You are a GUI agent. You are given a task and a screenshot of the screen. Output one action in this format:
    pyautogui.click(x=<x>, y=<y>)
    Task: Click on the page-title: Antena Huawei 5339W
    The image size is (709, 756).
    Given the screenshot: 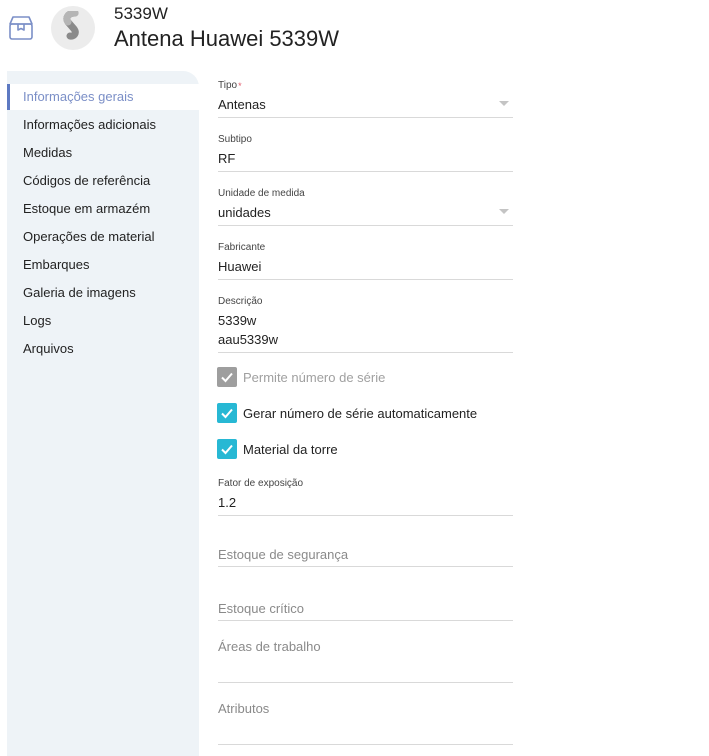 What is the action you would take?
    pyautogui.click(x=227, y=38)
    